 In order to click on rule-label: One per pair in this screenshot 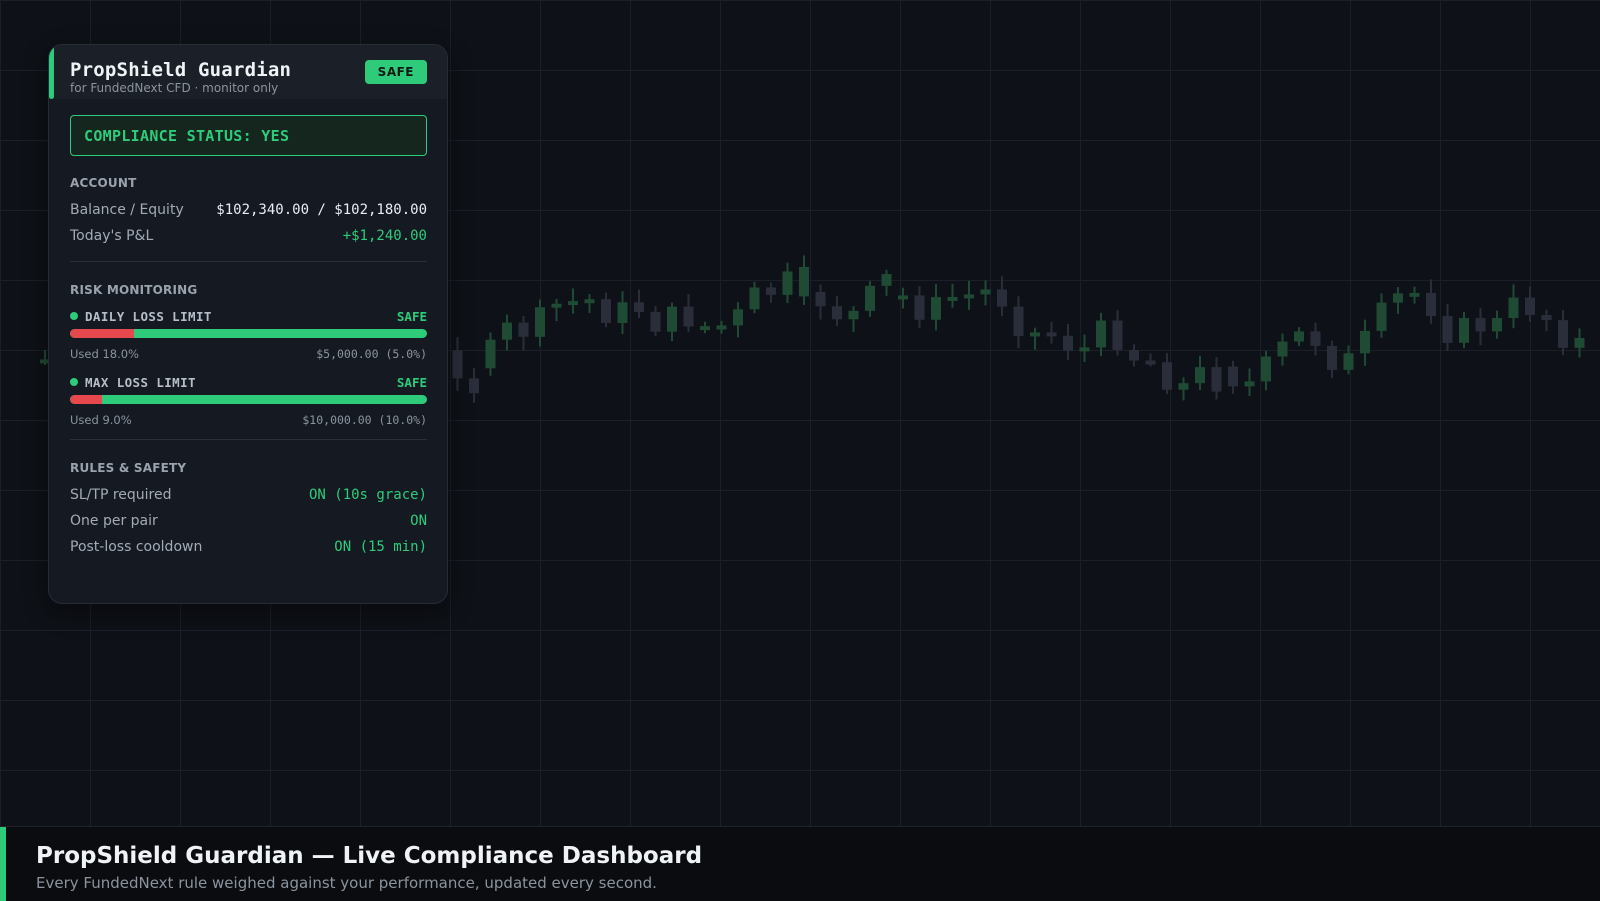, I will do `click(114, 521)`.